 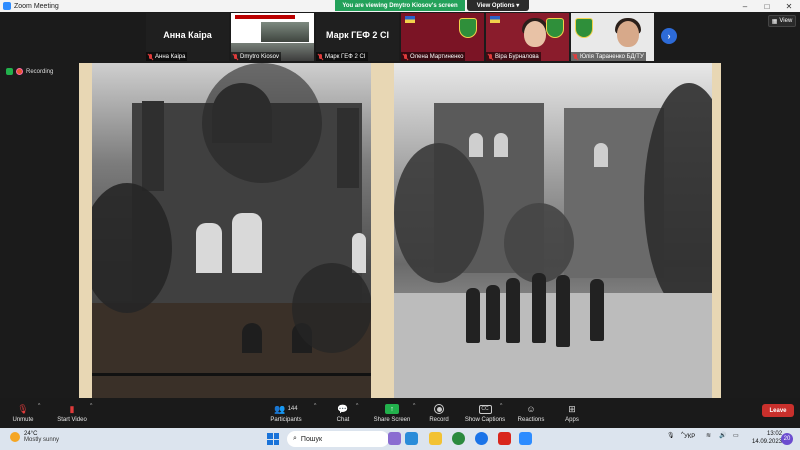 What do you see at coordinates (311, 439) in the screenshot?
I see `search-placeholder: Пошук` at bounding box center [311, 439].